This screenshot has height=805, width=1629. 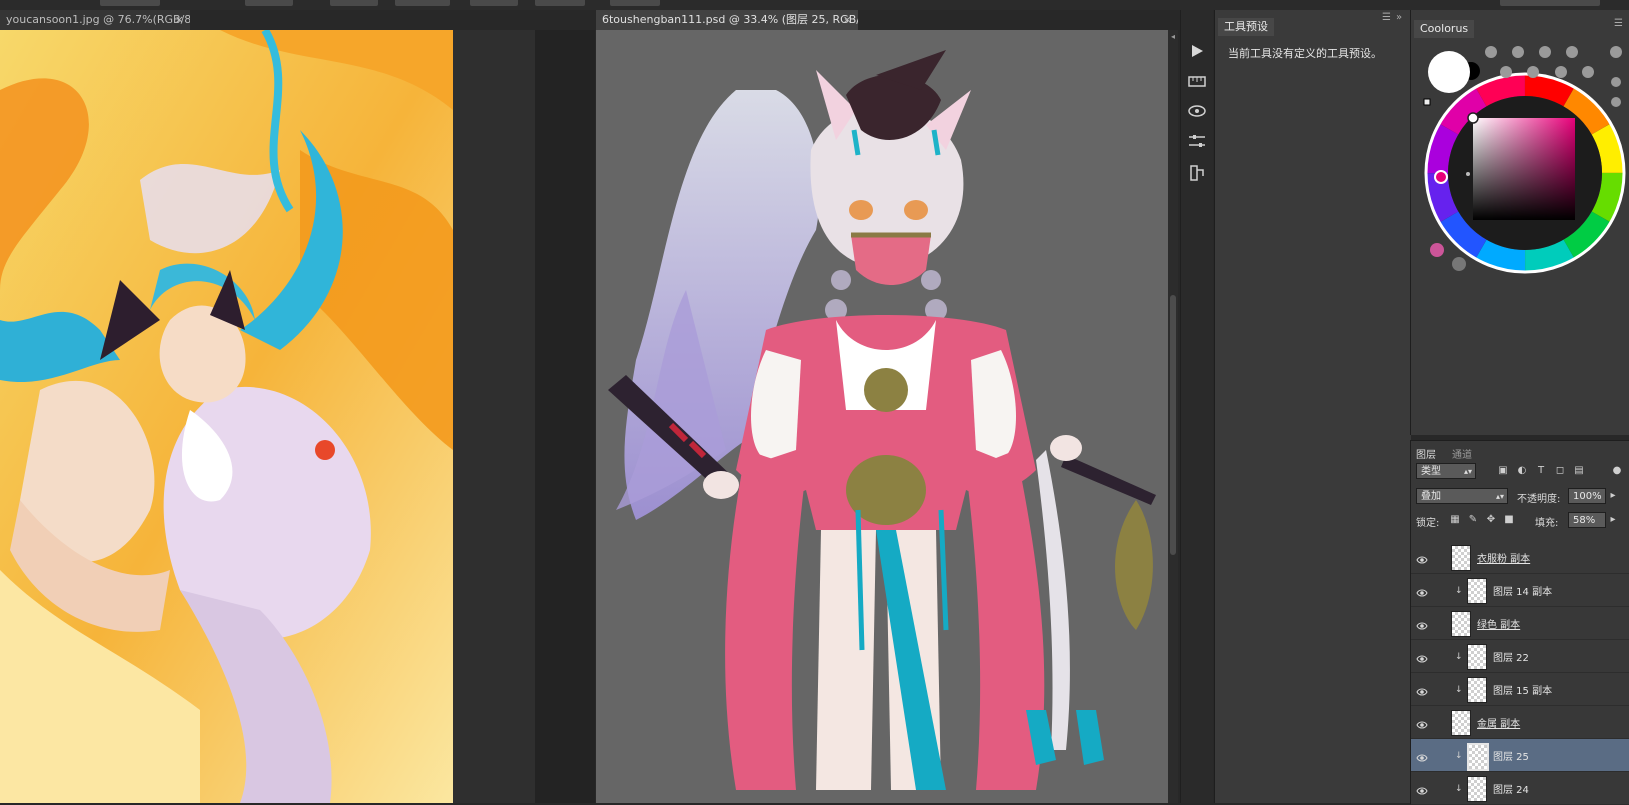 I want to click on adjust-icon, so click(x=1197, y=141).